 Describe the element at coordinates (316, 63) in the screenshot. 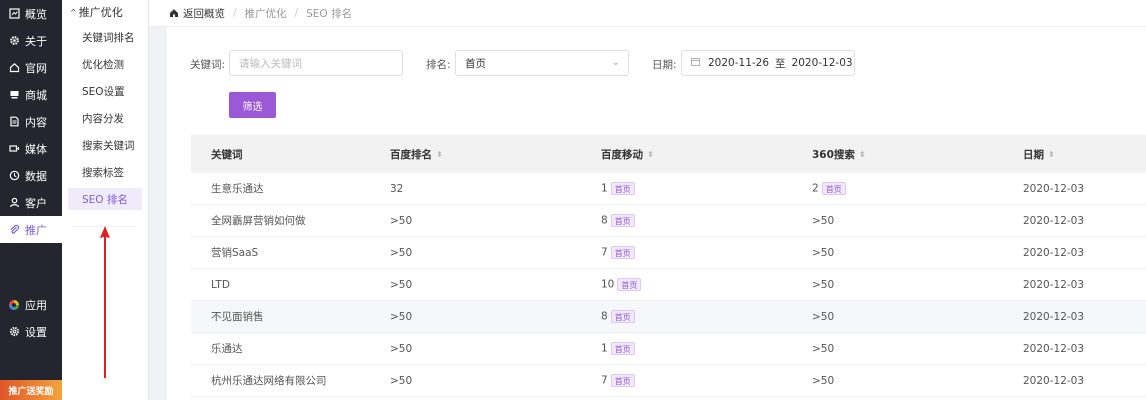

I see `keyword-input: 请输入关键词` at that location.